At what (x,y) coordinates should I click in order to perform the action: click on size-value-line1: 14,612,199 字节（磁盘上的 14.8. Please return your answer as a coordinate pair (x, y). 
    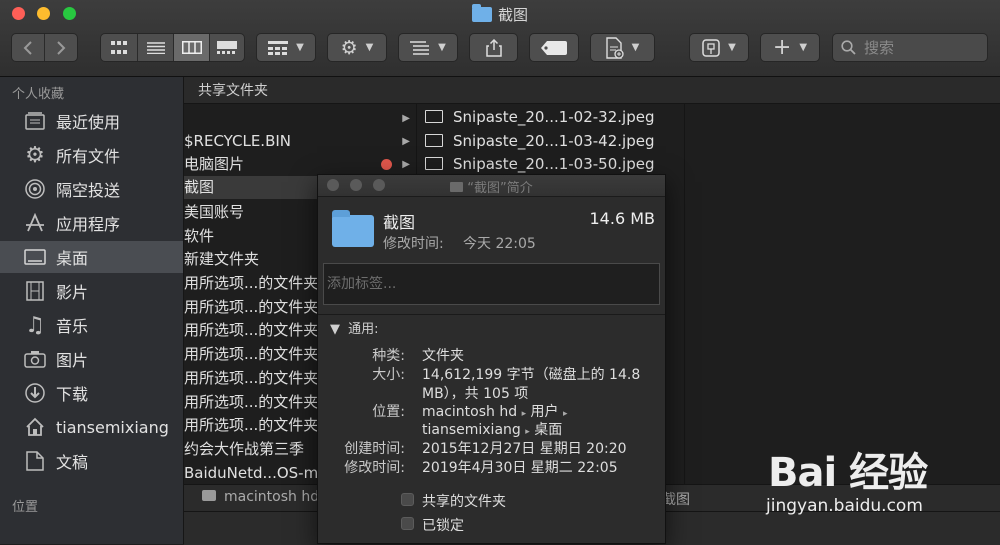
    Looking at the image, I should click on (531, 375).